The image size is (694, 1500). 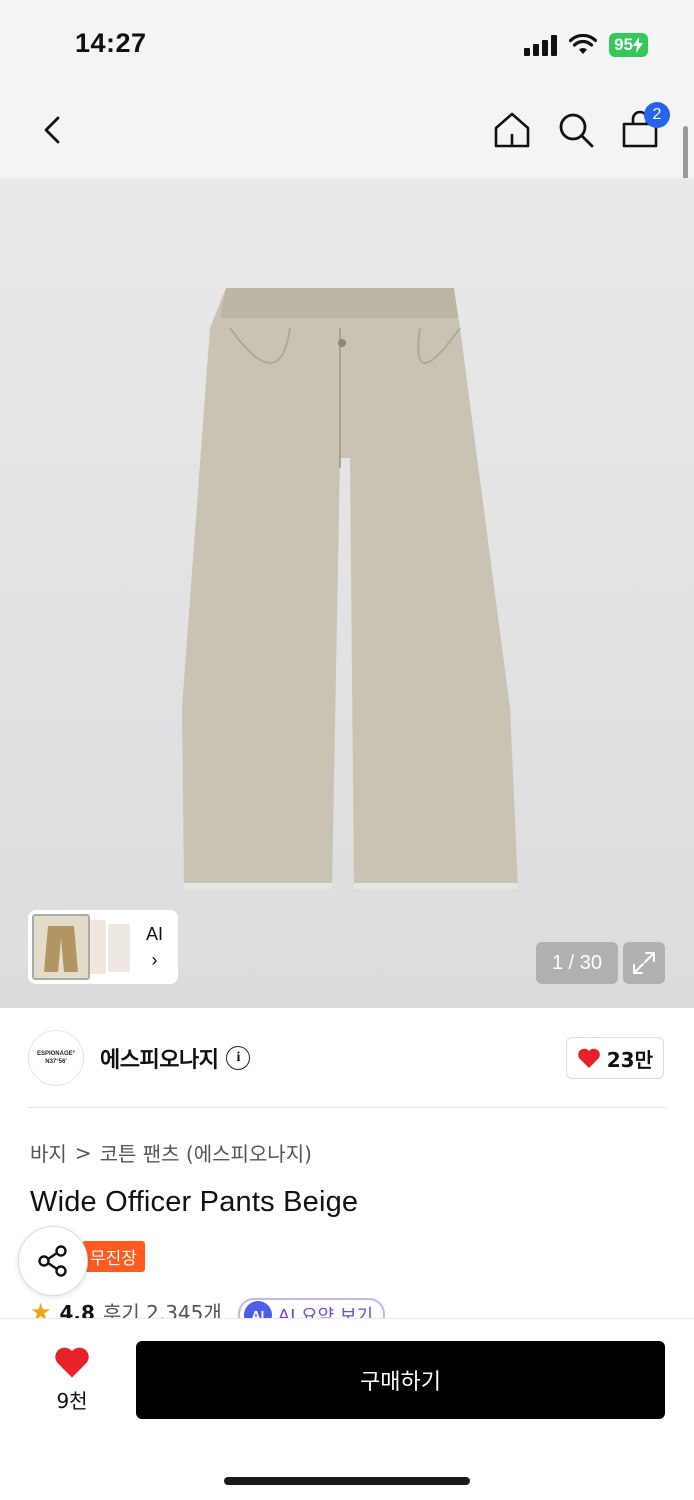 What do you see at coordinates (629, 1059) in the screenshot?
I see `brand-like-count: 23만` at bounding box center [629, 1059].